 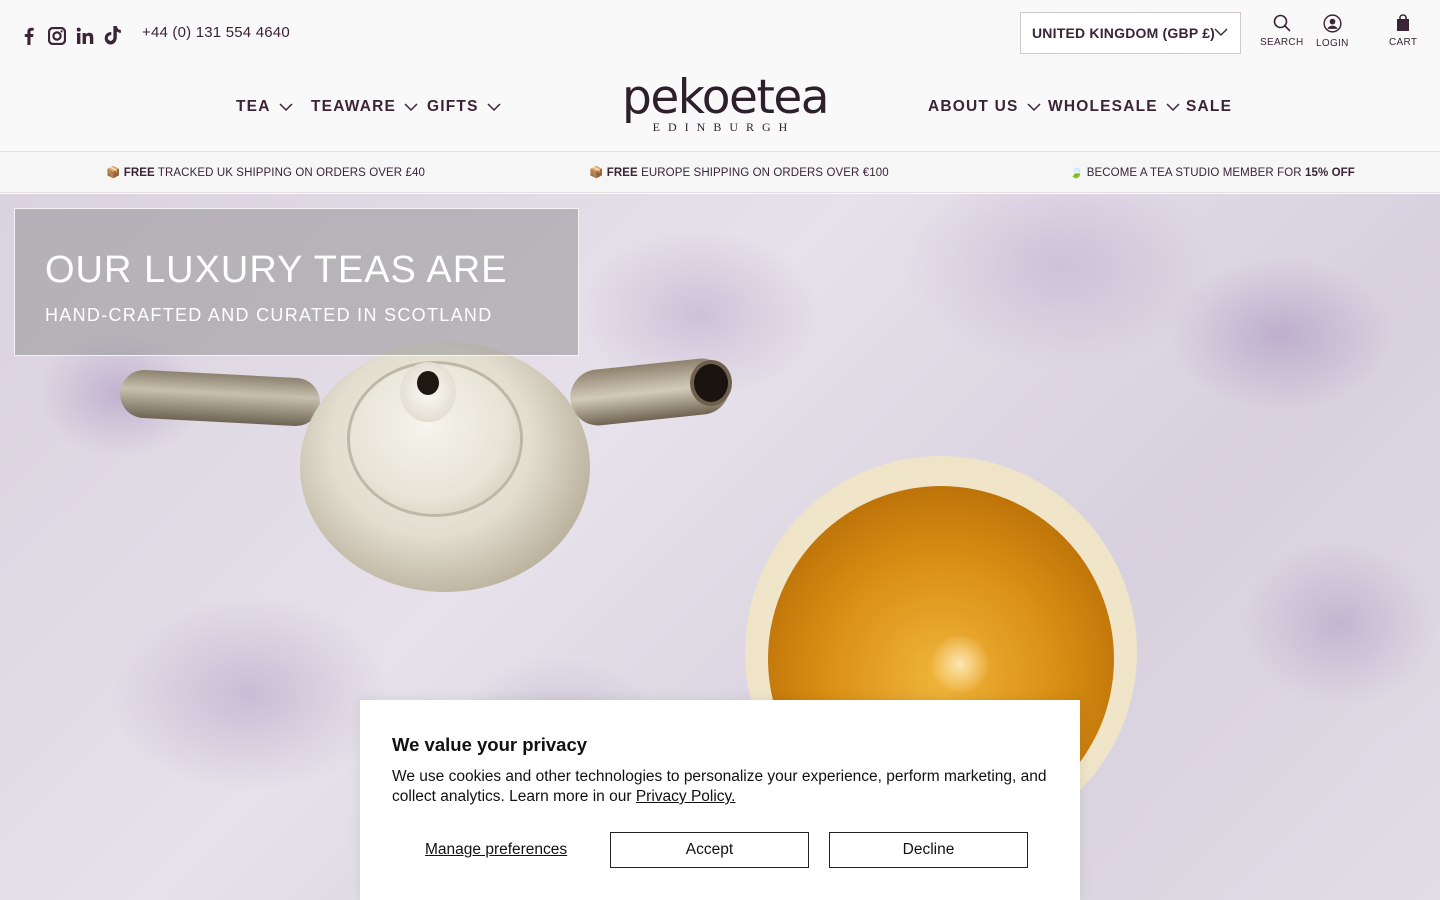 I want to click on cart-button: CART, so click(x=1403, y=31).